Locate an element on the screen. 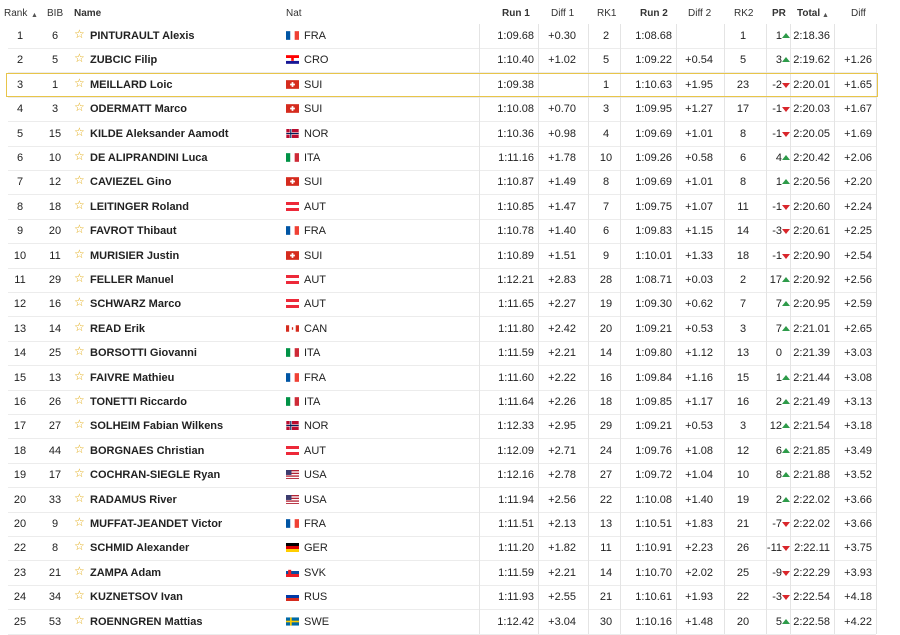  athlete-name: MURISIER Justin is located at coordinates (134, 256).